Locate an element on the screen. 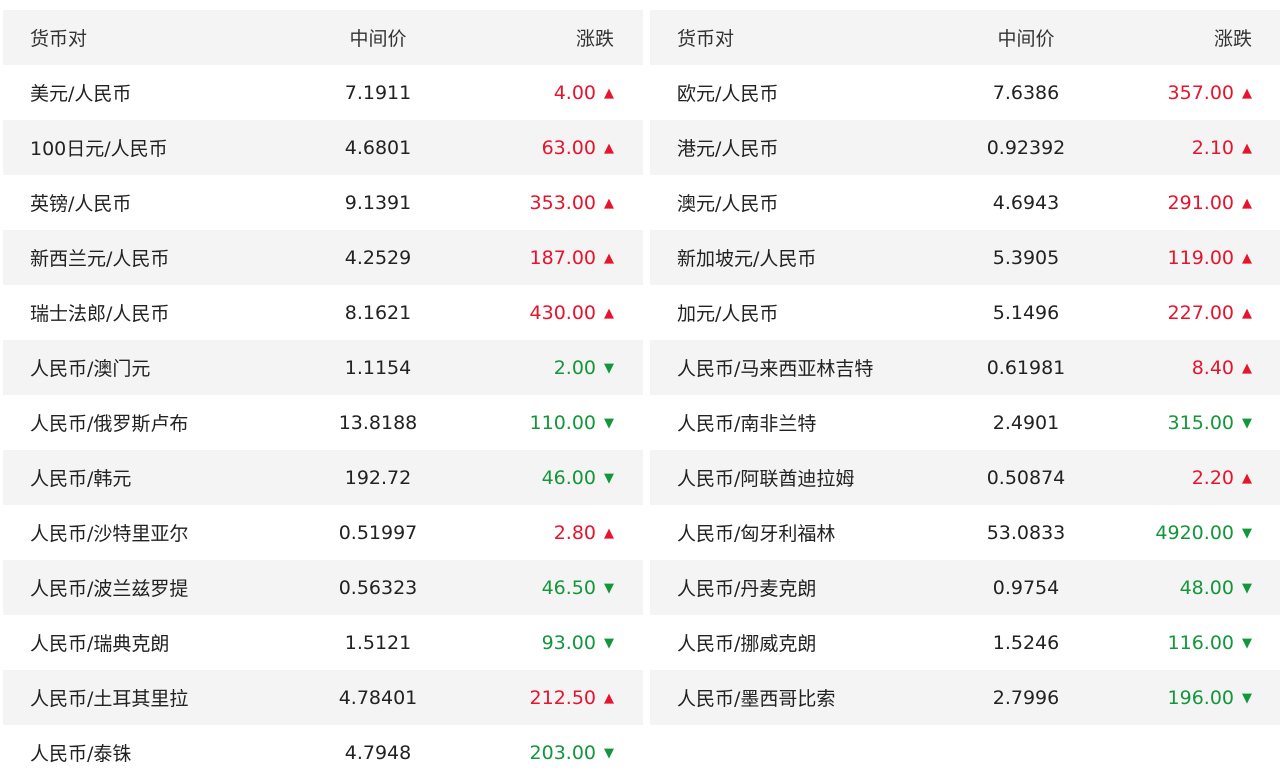 The width and height of the screenshot is (1280, 780). currency-pair: 人民币/匈牙利福林 is located at coordinates (756, 534).